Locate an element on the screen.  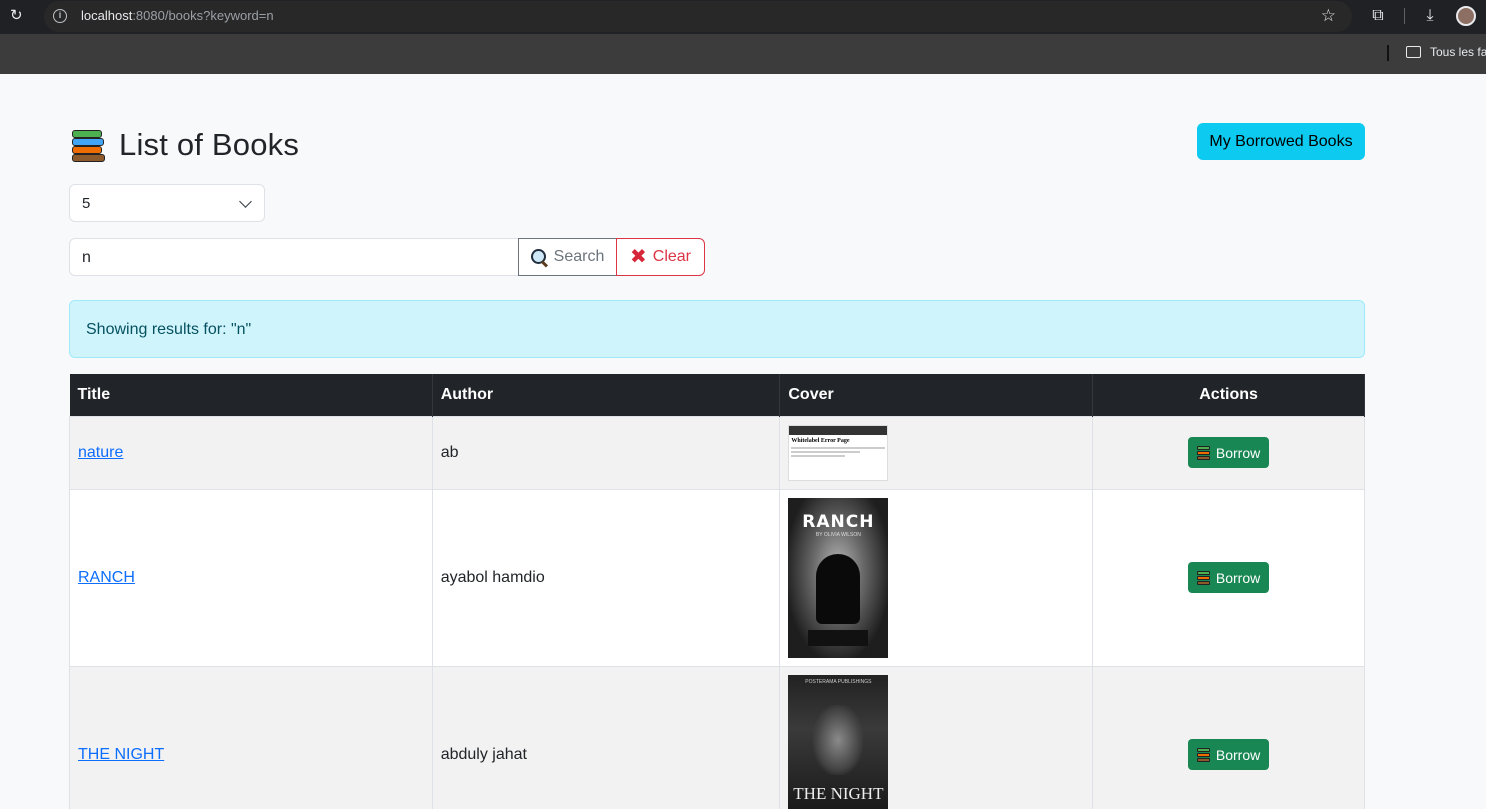
author-cell: abduly jahat is located at coordinates (606, 737).